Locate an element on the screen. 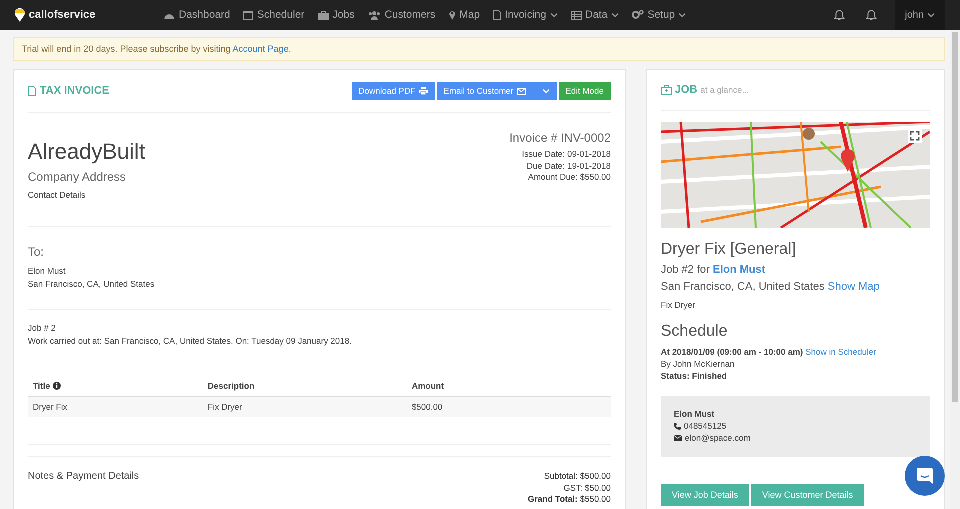 The height and width of the screenshot is (509, 960). table-cell: $500.00 is located at coordinates (508, 406).